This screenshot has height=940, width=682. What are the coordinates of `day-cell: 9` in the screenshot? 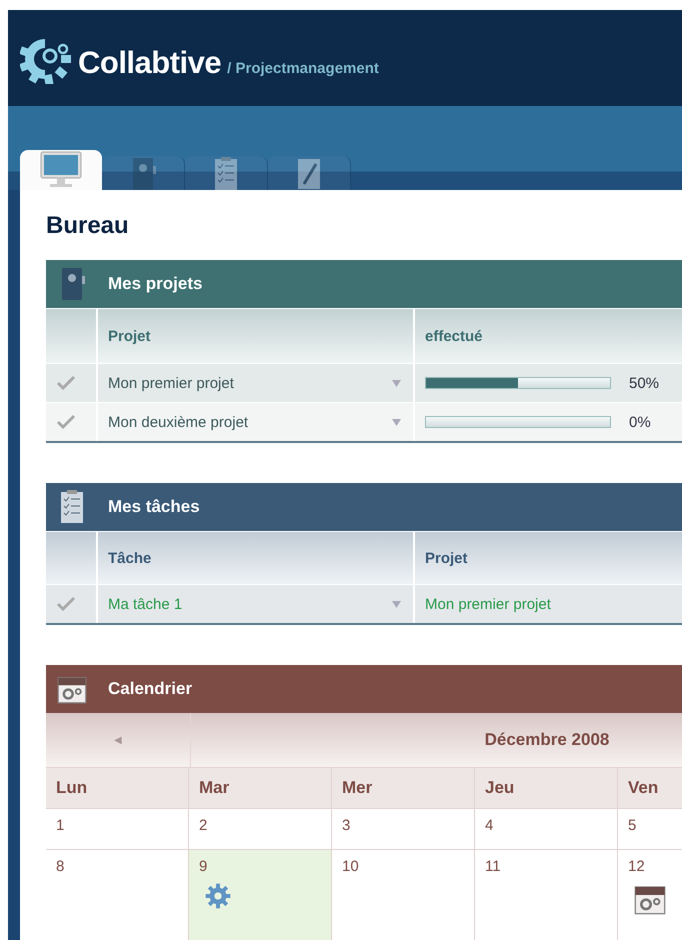 It's located at (260, 895).